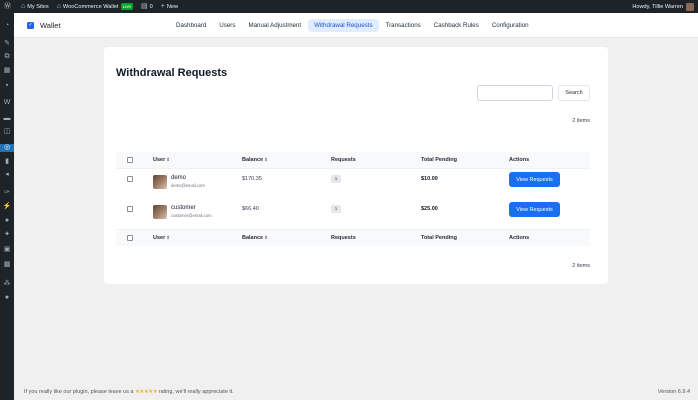 The height and width of the screenshot is (400, 698). Describe the element at coordinates (183, 208) in the screenshot. I see `user-name: customer` at that location.